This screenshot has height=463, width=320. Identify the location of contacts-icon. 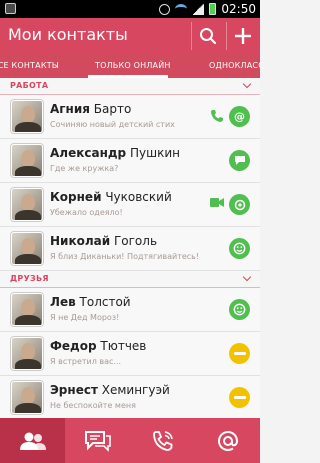
(32, 441).